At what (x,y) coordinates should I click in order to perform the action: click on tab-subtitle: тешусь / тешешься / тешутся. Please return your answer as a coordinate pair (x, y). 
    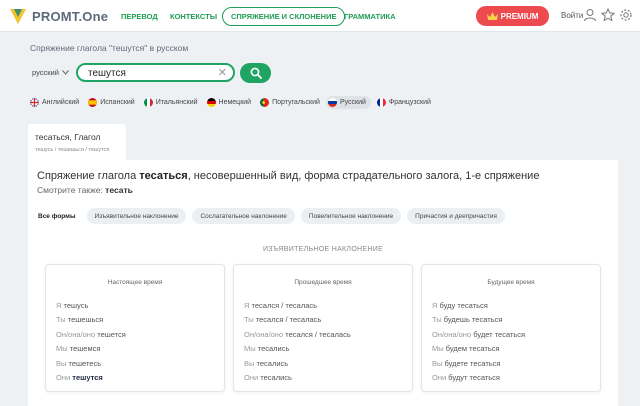
    Looking at the image, I should click on (72, 150).